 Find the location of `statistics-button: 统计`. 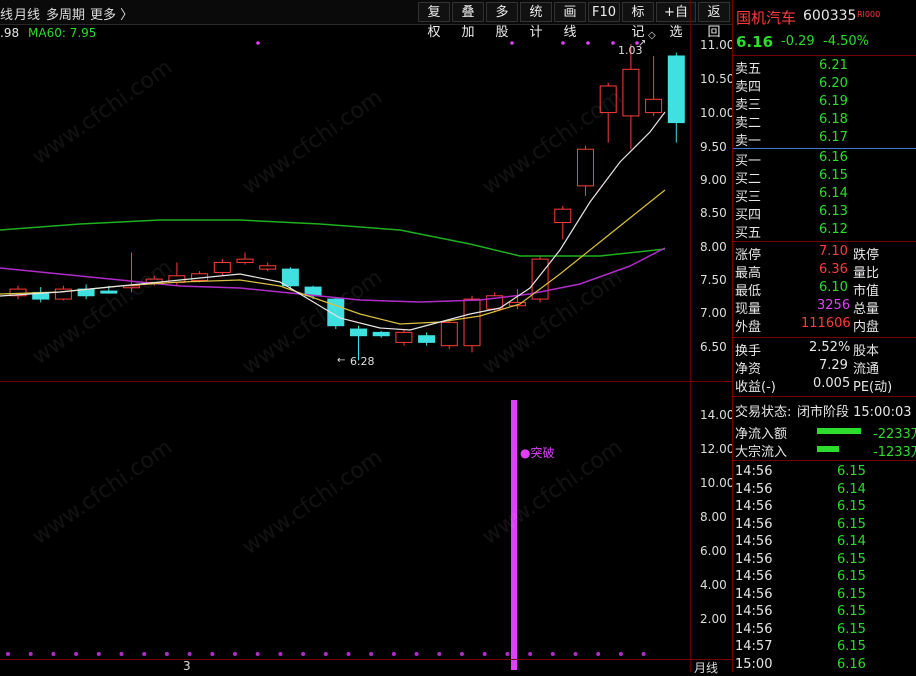

statistics-button: 统计 is located at coordinates (536, 21).